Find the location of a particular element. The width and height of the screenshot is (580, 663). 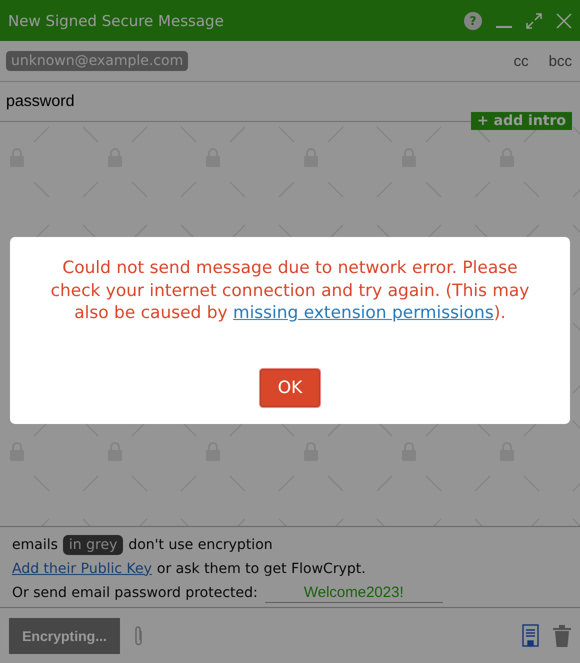

expand-icon is located at coordinates (534, 20).